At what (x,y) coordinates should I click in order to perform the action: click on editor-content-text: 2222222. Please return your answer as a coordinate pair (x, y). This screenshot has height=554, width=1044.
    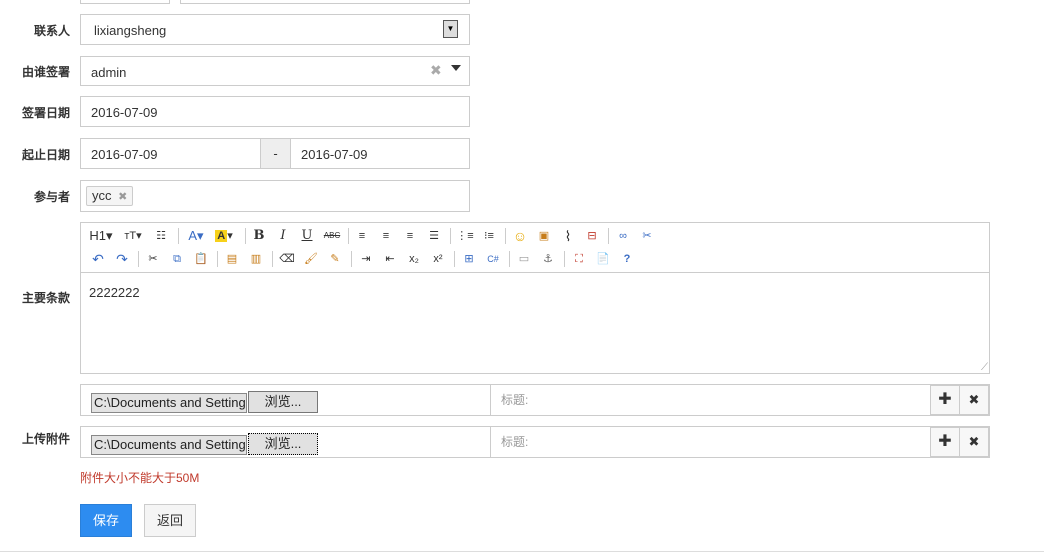
    Looking at the image, I should click on (114, 292).